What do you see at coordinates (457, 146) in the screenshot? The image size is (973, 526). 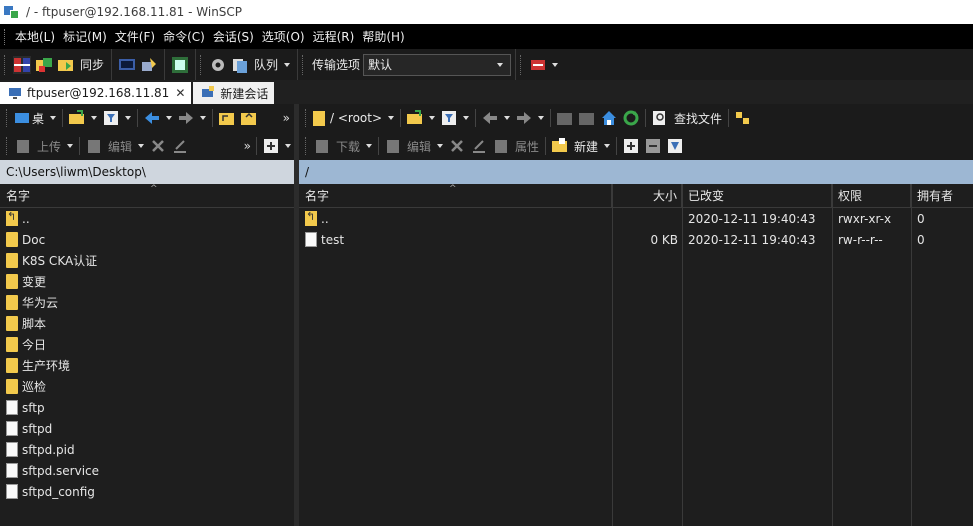 I see `delete-x-icon-remote` at bounding box center [457, 146].